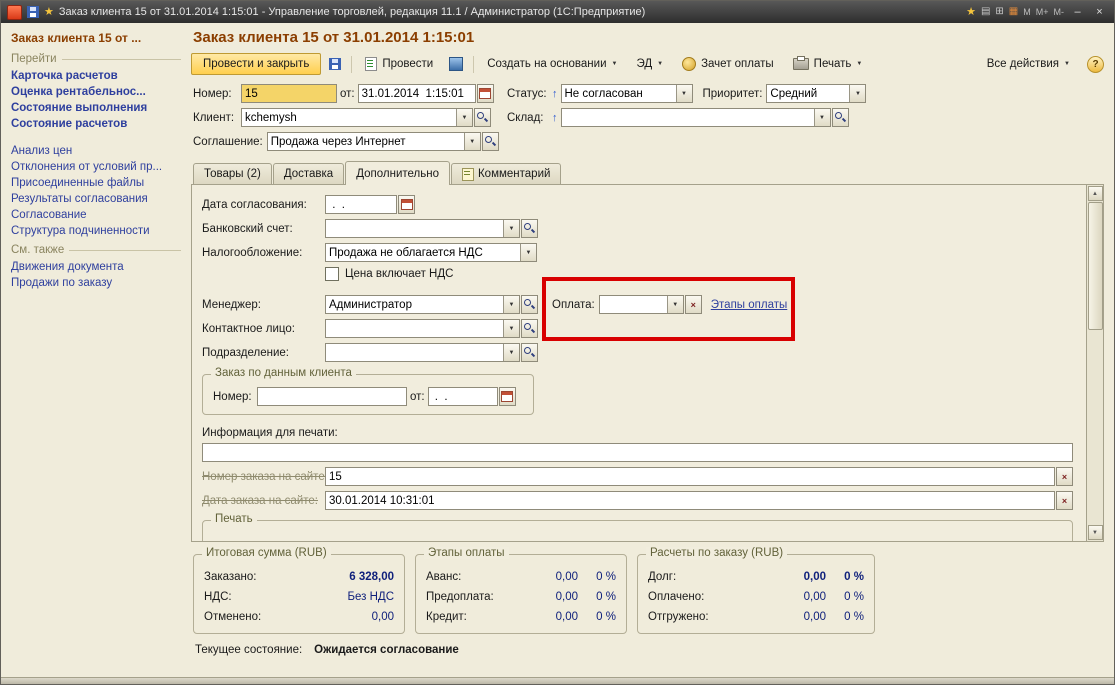 This screenshot has width=1115, height=685. I want to click on number-input, so click(289, 93).